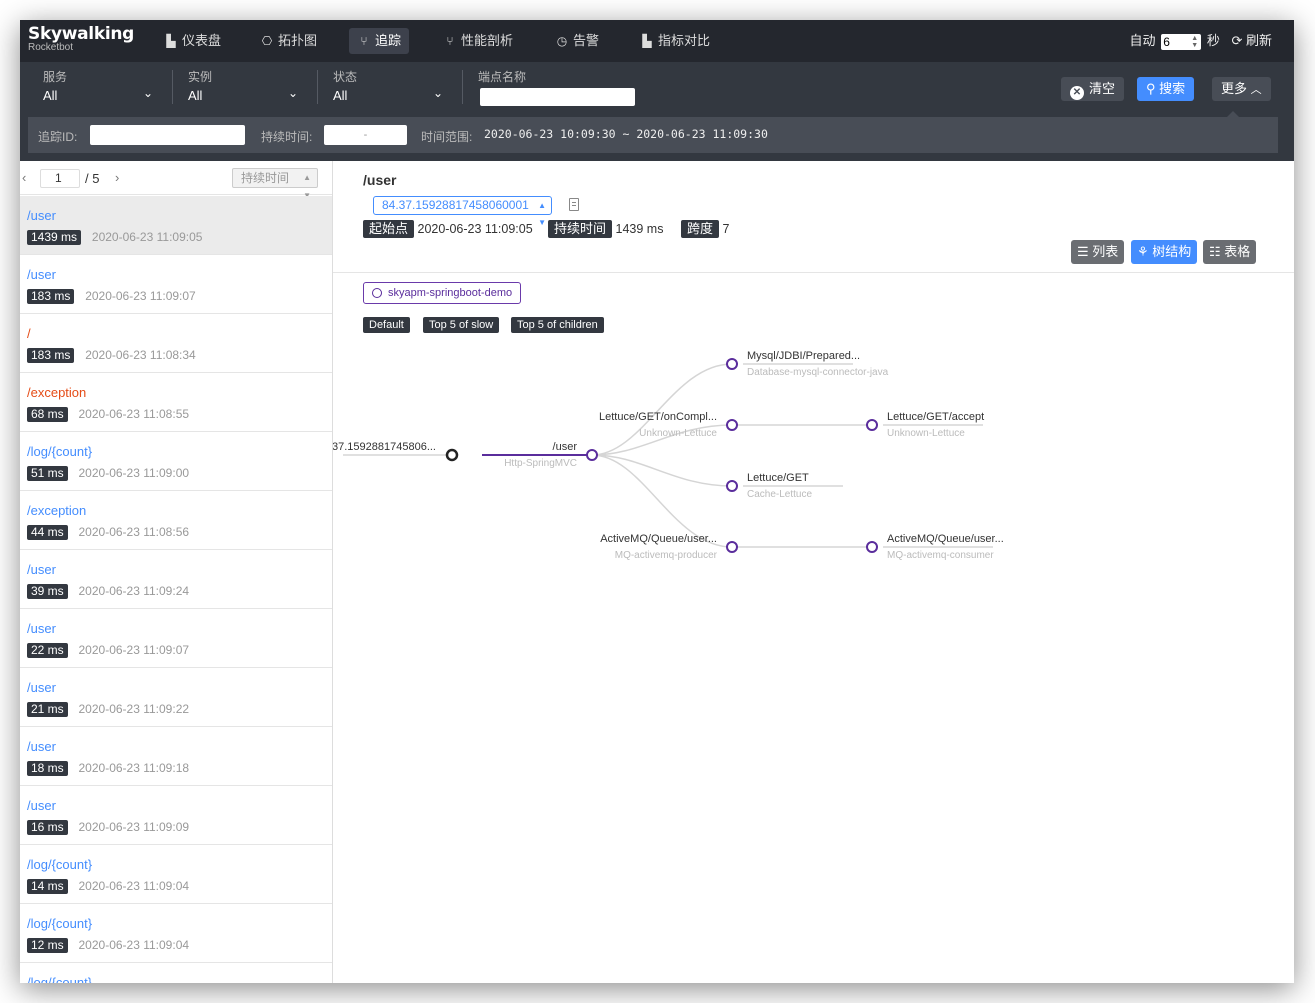 The height and width of the screenshot is (1003, 1315). Describe the element at coordinates (176, 933) in the screenshot. I see `trace-row: /log/{count} 12 ms 2020-06-23 11:09:04` at that location.